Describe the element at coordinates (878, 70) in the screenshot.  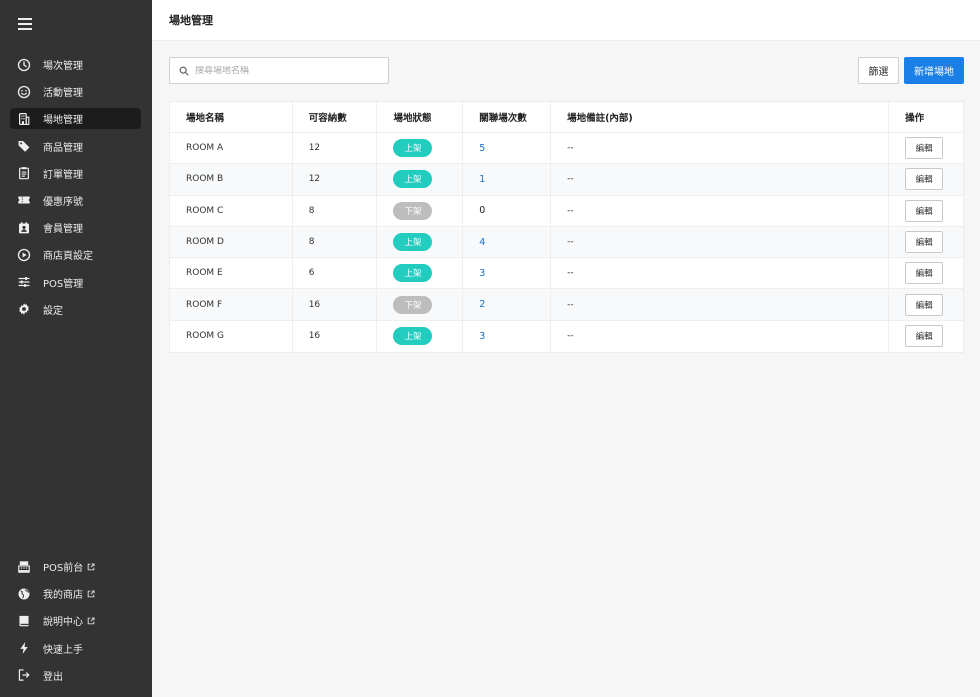
I see `filter-button: 篩選` at that location.